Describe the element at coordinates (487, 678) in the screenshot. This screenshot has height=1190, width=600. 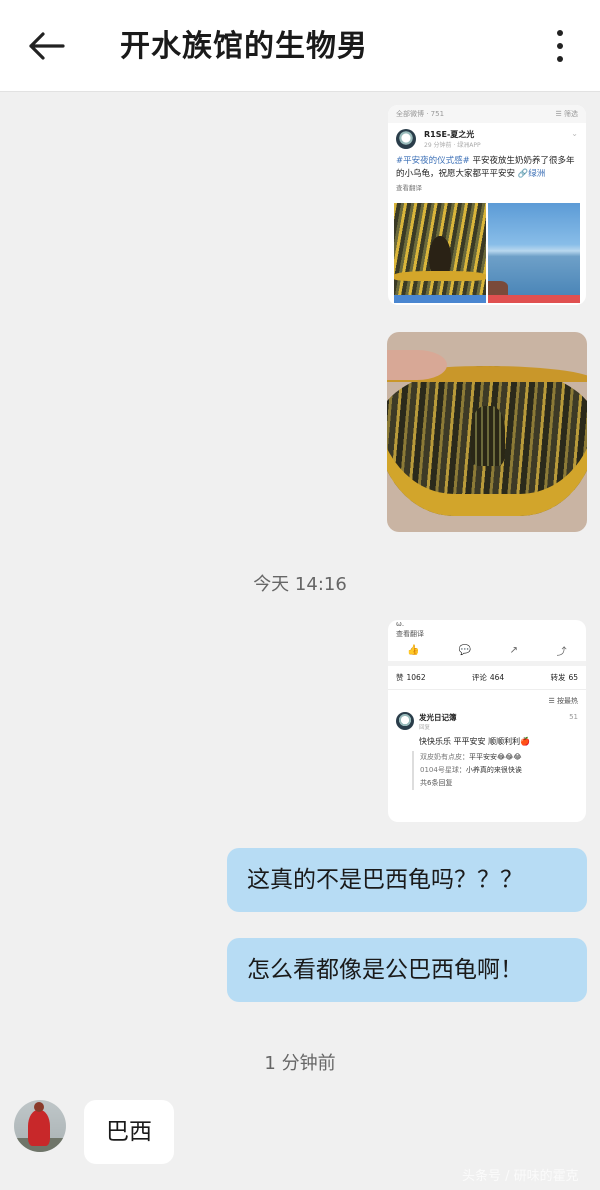
I see `post-stats: 赞 1062 评论 464 转发 65` at that location.